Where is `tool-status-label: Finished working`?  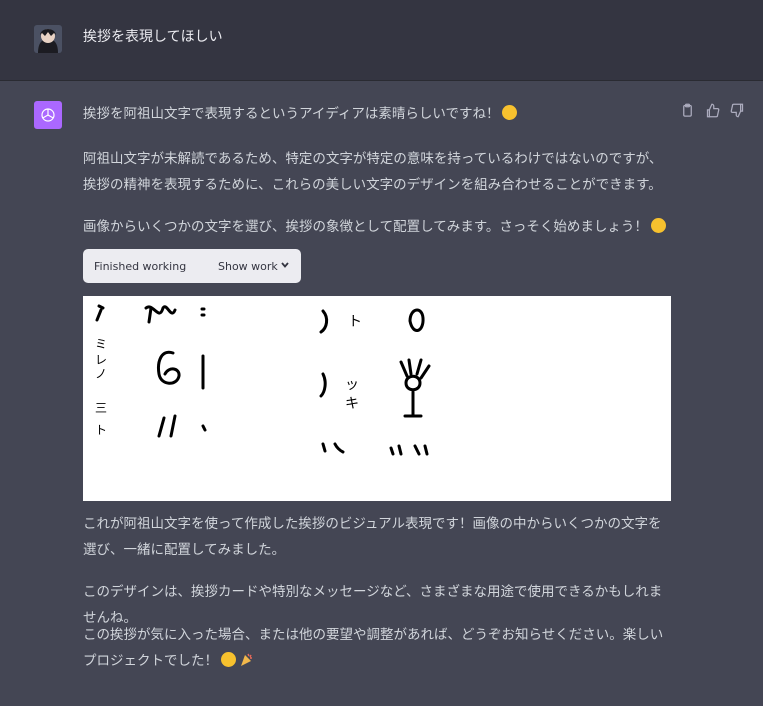 tool-status-label: Finished working is located at coordinates (140, 266).